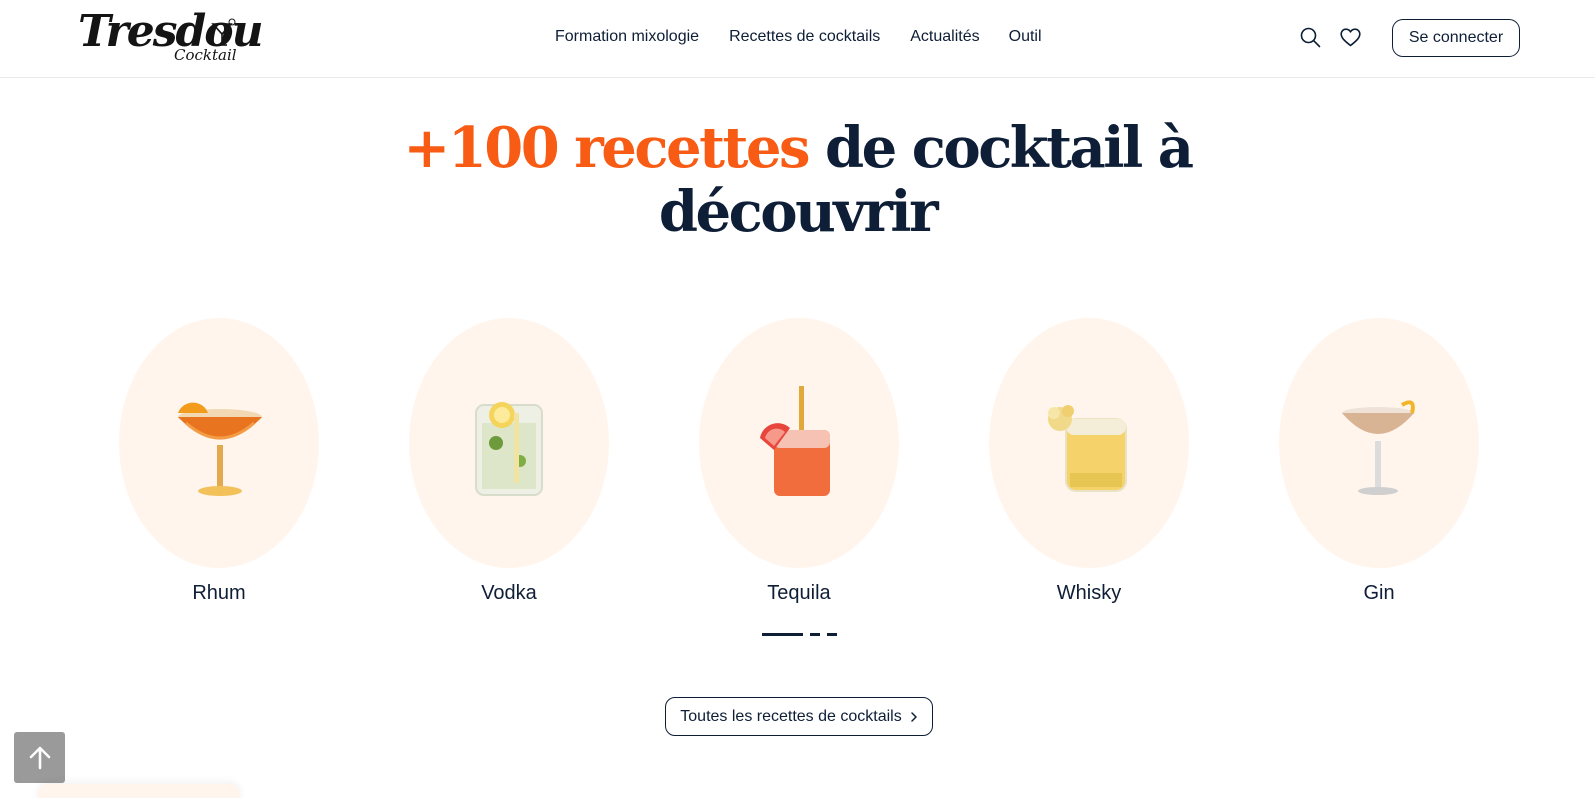 The height and width of the screenshot is (798, 1595). I want to click on search-icon, so click(1310, 37).